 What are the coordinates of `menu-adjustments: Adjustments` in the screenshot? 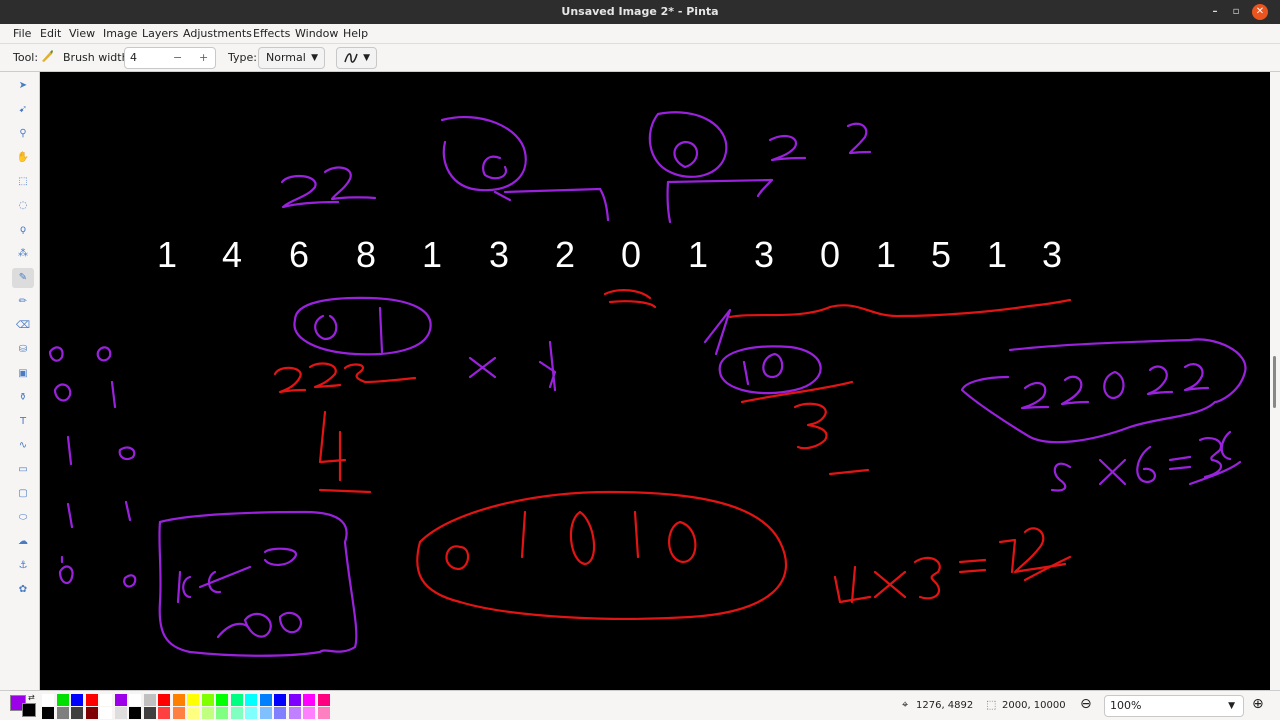 It's located at (217, 33).